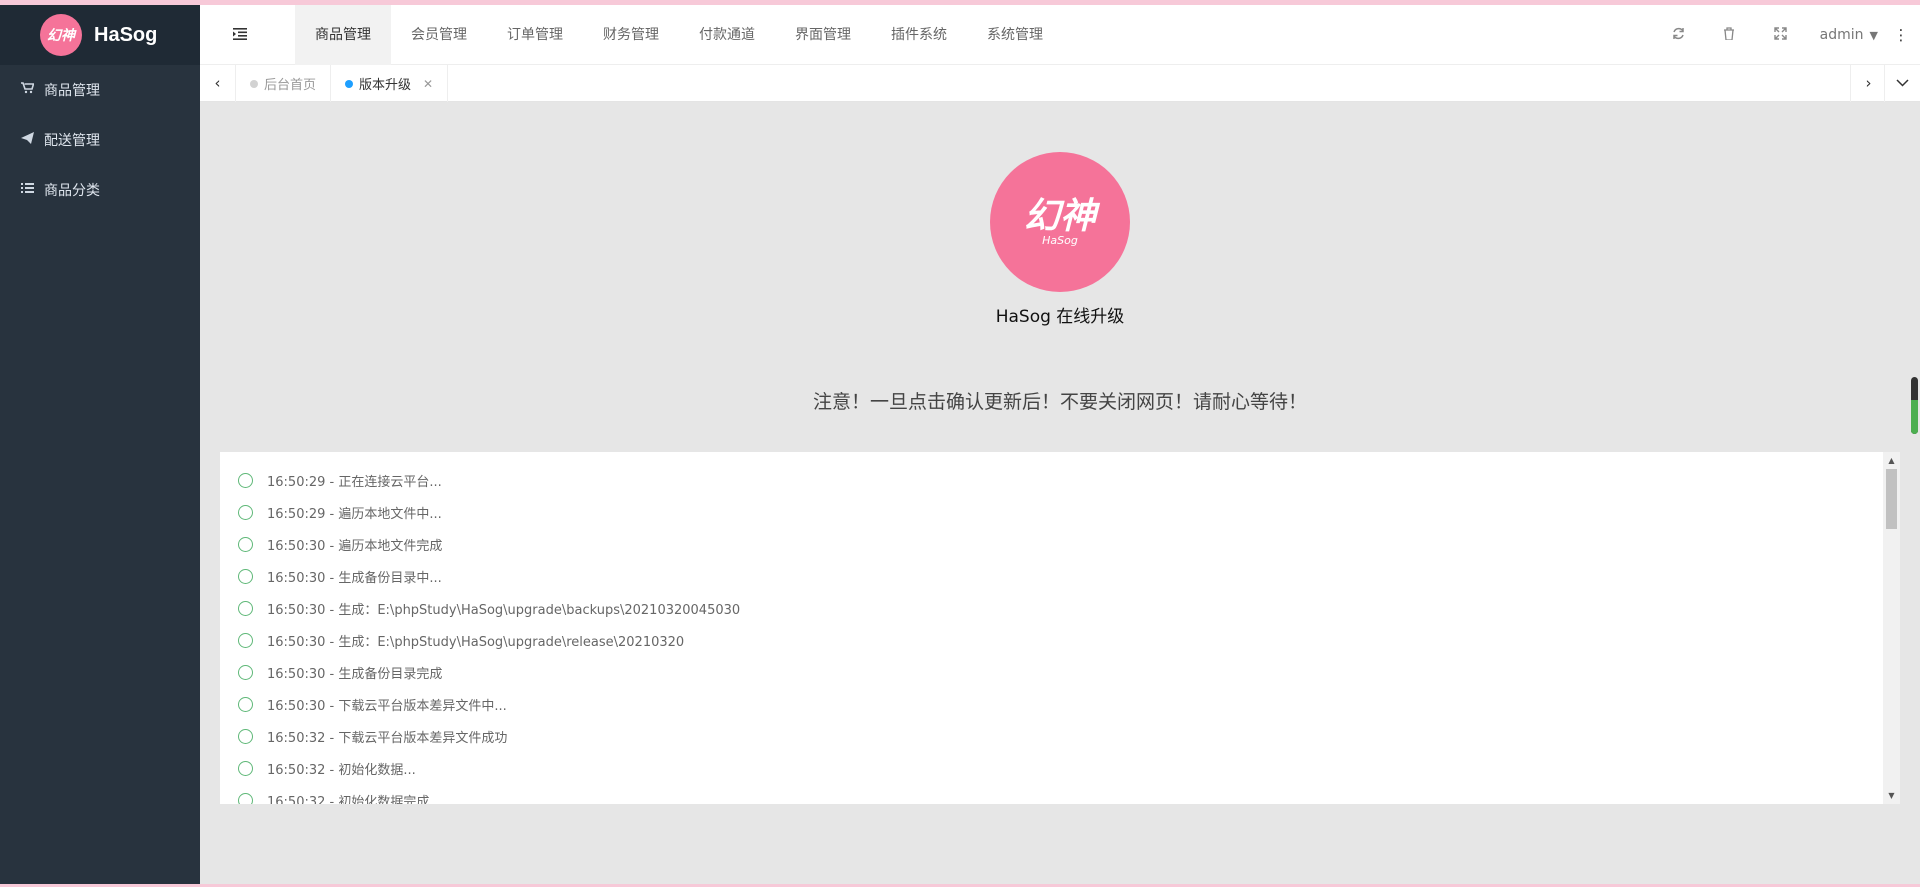  I want to click on menu-indent-icon, so click(240, 35).